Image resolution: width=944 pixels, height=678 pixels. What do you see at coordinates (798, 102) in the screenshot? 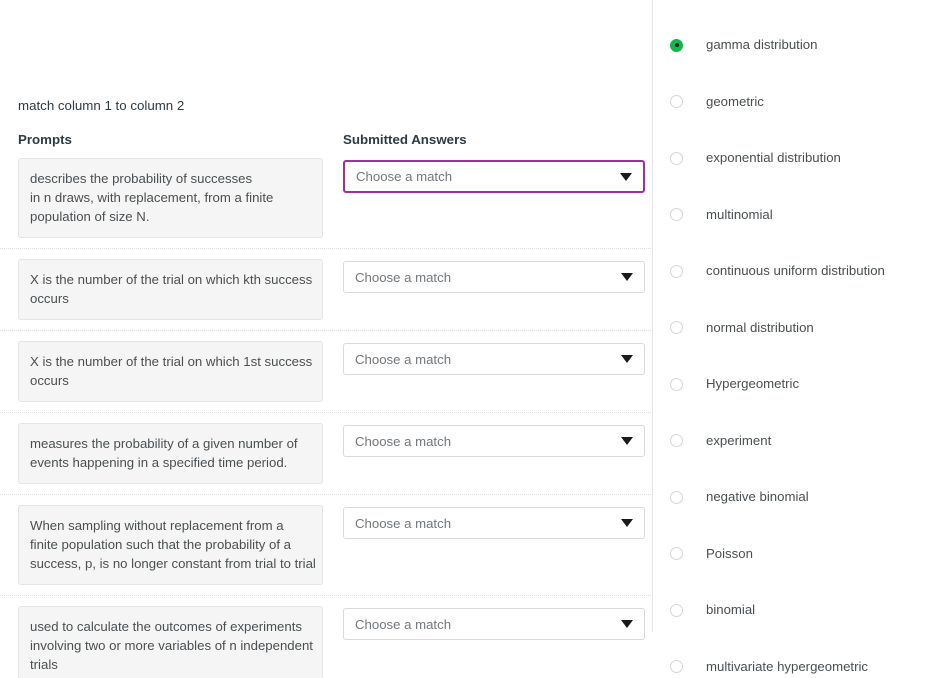
I see `answer-bank-option: geometric` at bounding box center [798, 102].